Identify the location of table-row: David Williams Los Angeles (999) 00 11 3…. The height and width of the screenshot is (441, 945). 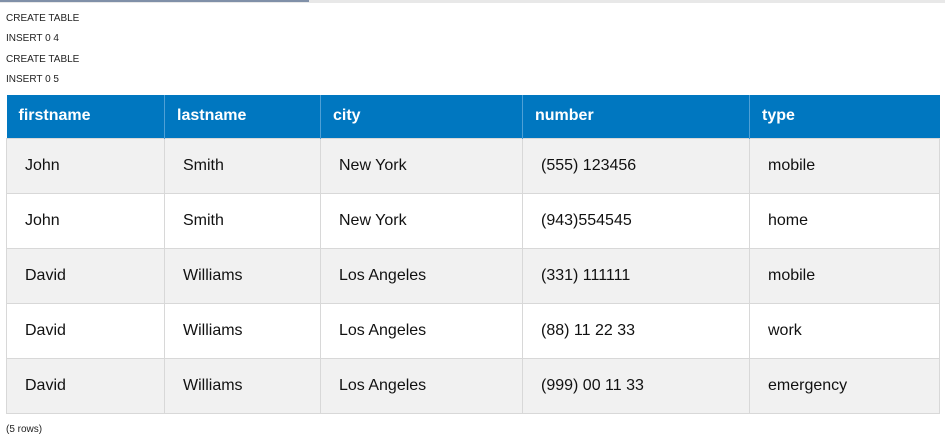
(473, 385).